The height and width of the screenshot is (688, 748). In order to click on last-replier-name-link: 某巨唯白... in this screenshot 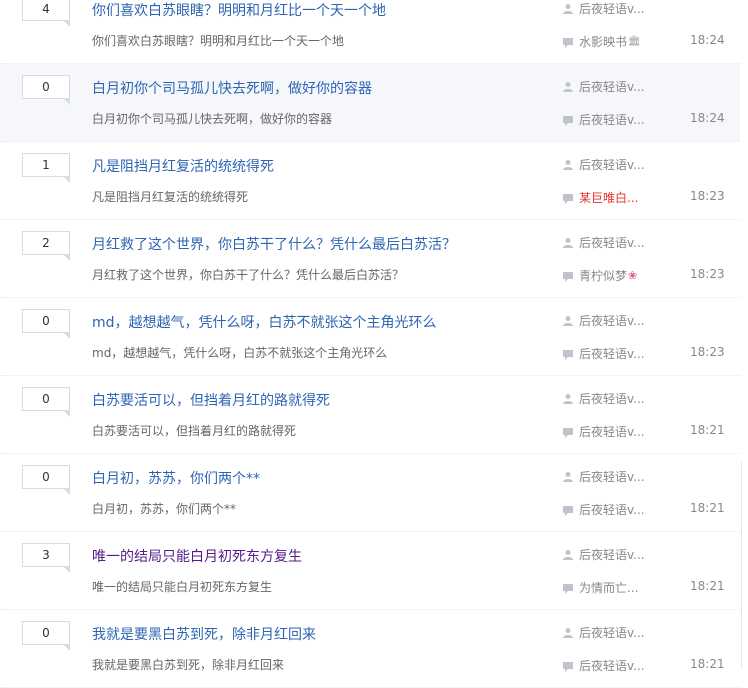, I will do `click(608, 197)`.